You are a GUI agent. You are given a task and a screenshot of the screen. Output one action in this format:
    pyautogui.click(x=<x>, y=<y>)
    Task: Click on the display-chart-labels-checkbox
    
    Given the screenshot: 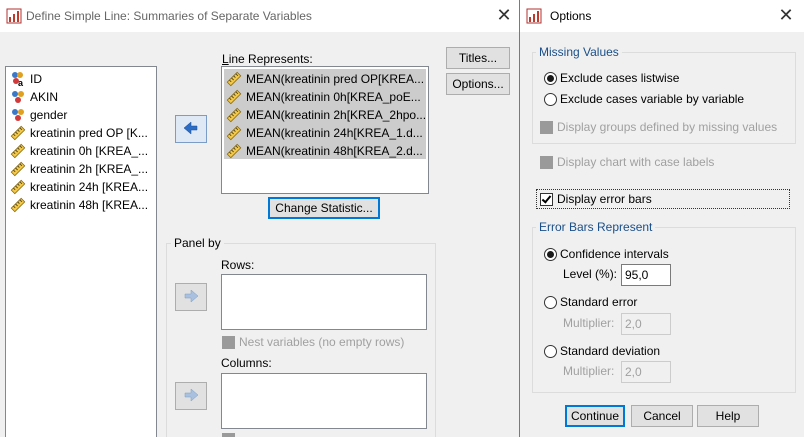 What is the action you would take?
    pyautogui.click(x=546, y=162)
    